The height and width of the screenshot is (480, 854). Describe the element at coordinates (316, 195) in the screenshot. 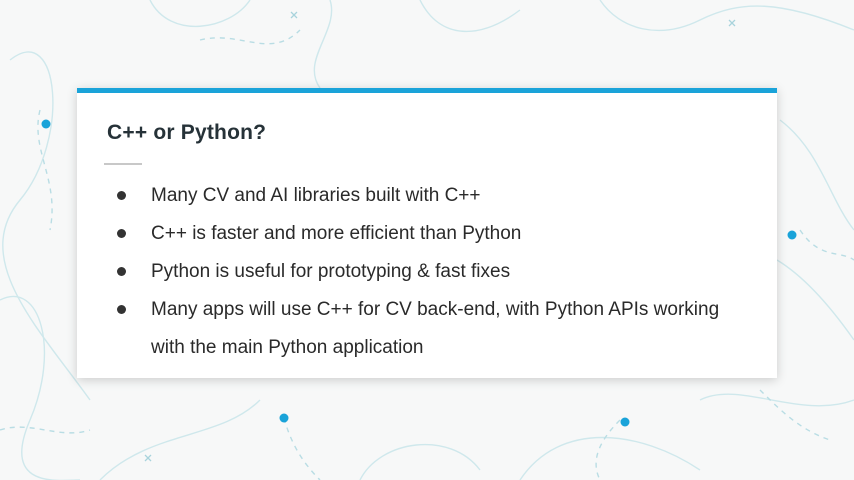

I see `bullet-text: Many CV and AI libraries built with C++` at that location.